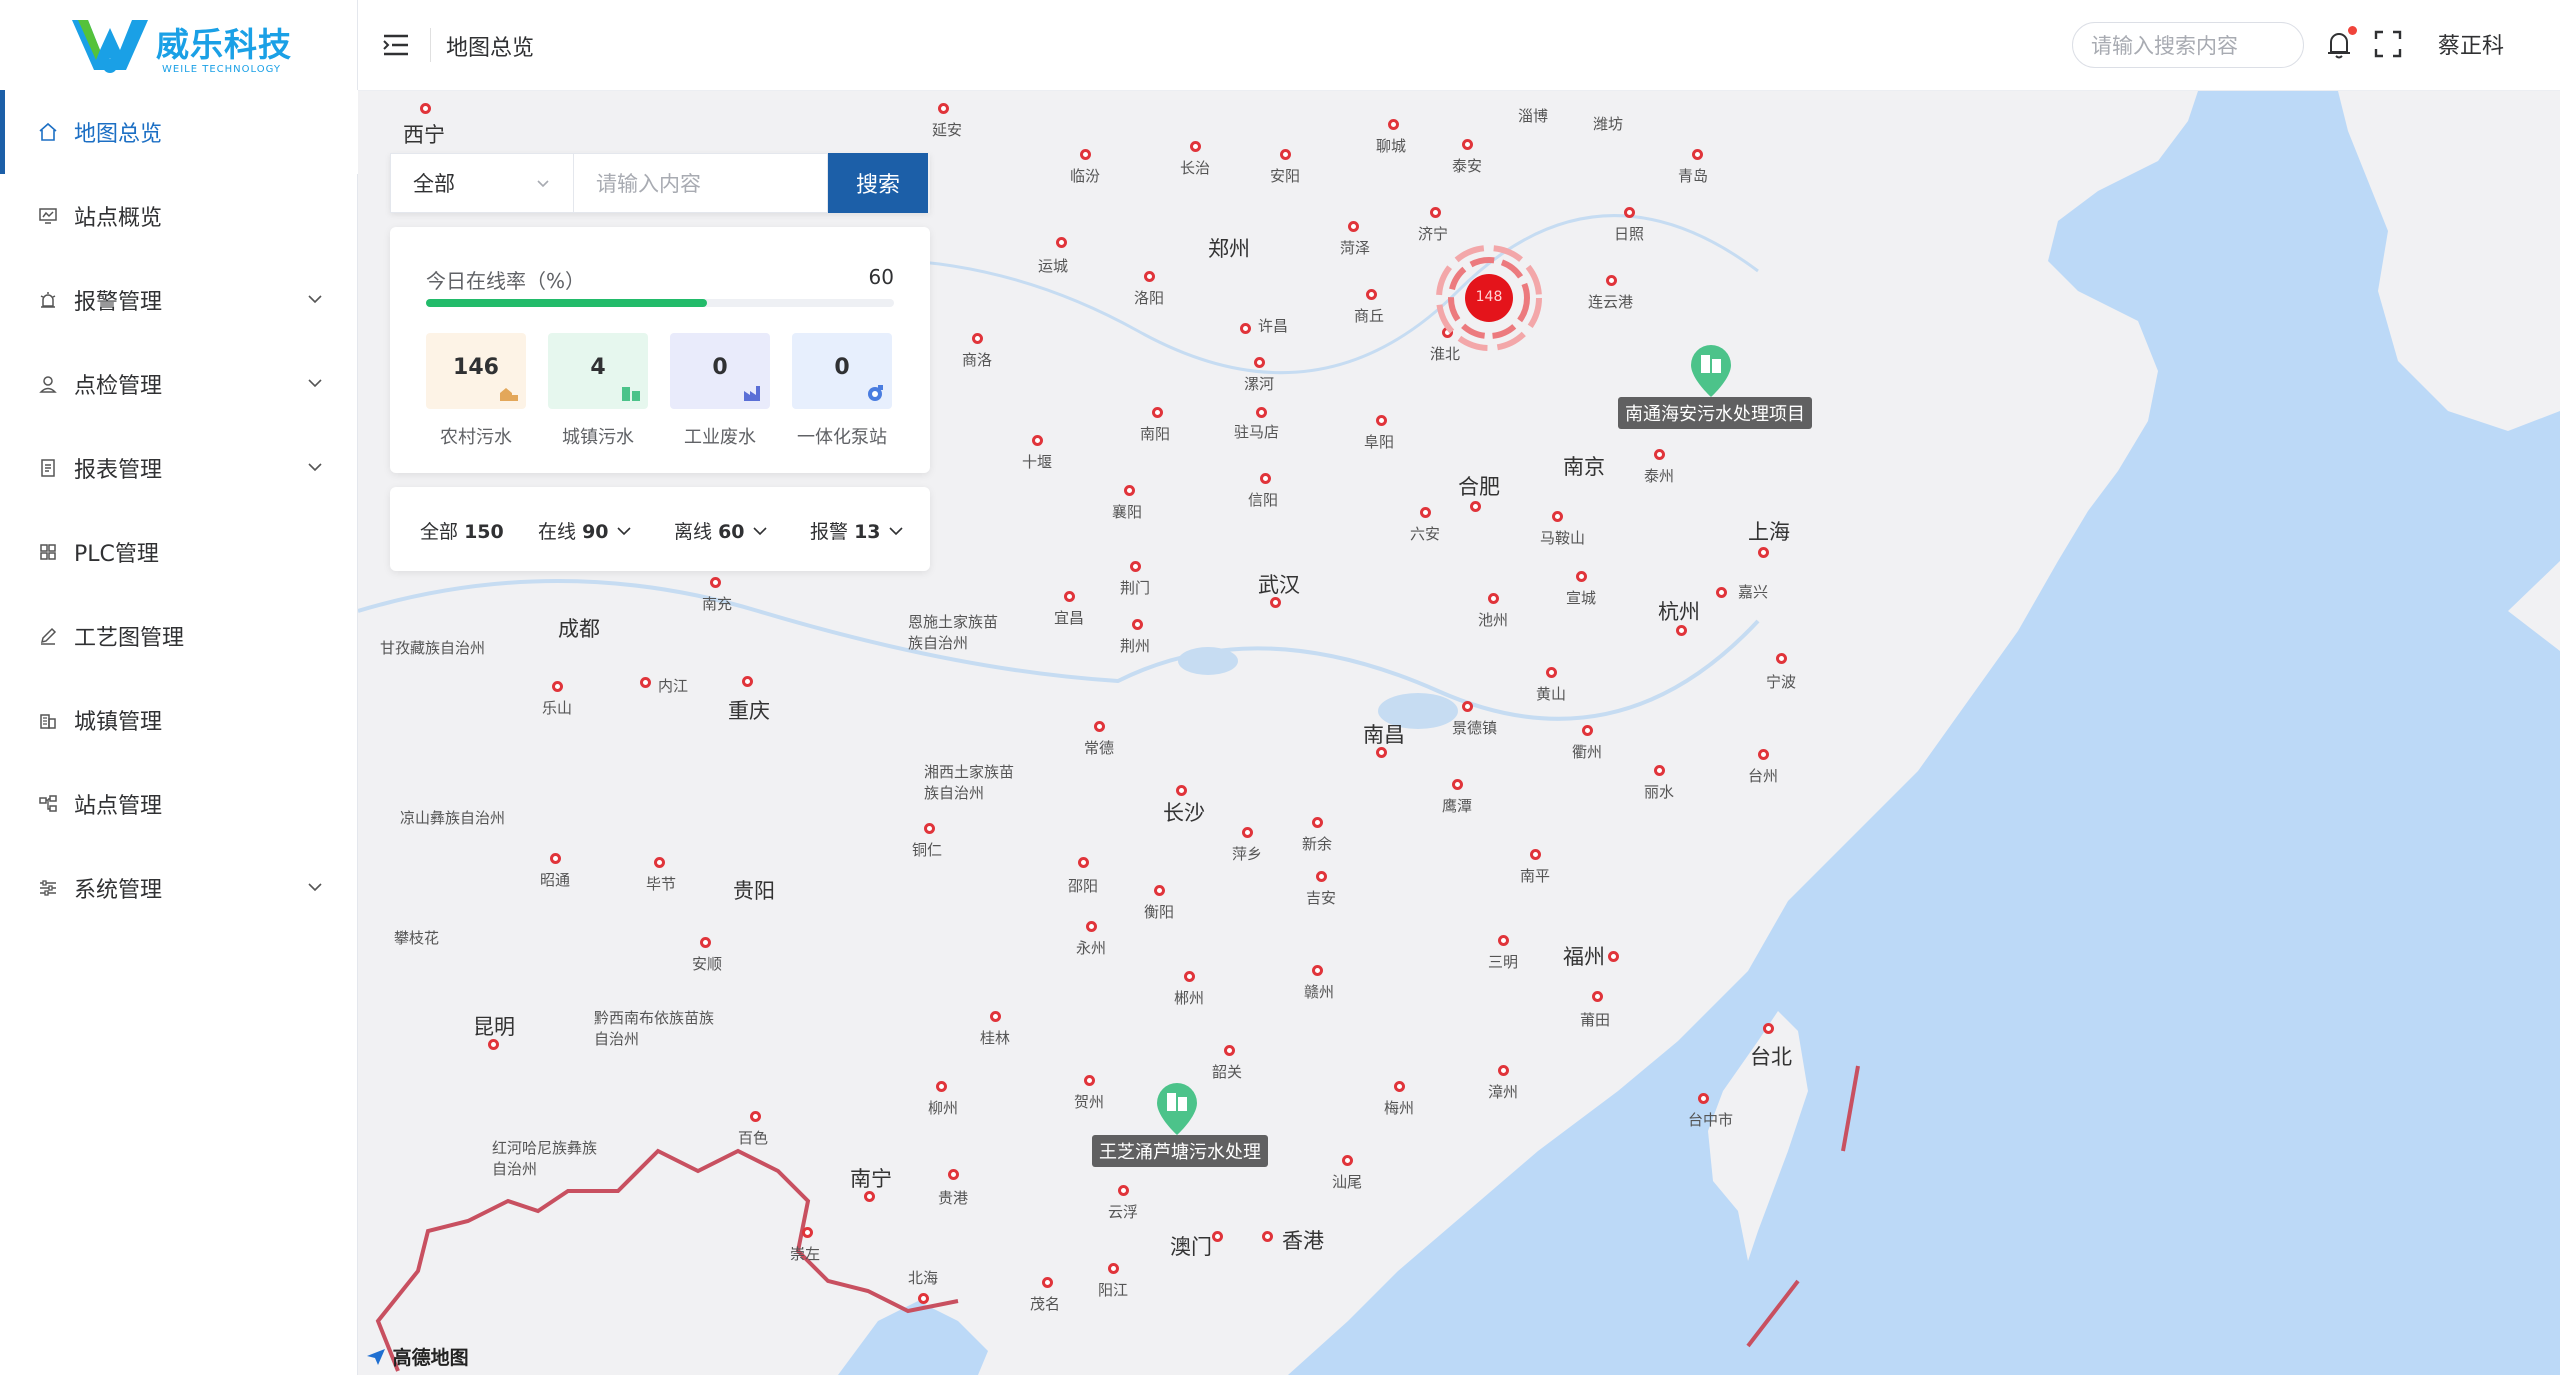 The height and width of the screenshot is (1375, 2560). Describe the element at coordinates (179, 552) in the screenshot. I see `sidebar-item-plc: PLC管理` at that location.